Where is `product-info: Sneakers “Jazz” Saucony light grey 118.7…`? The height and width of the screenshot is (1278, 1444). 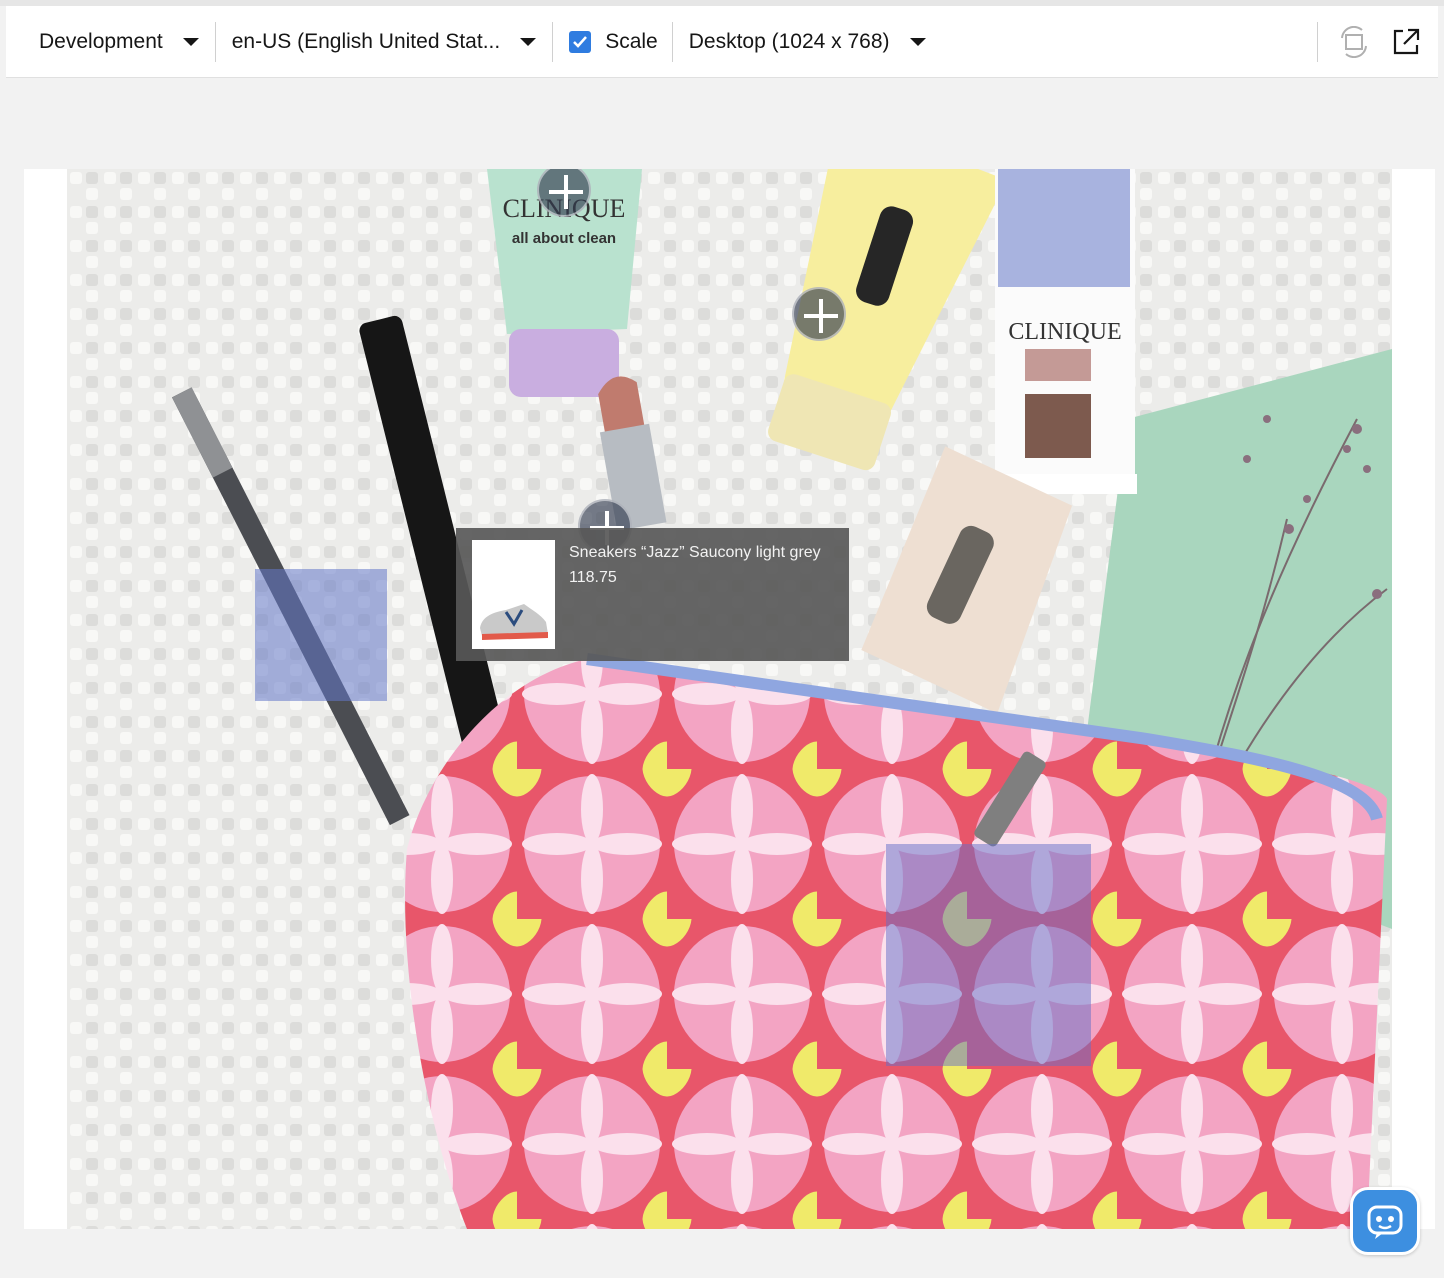
product-info: Sneakers “Jazz” Saucony light grey 118.7… is located at coordinates (695, 594).